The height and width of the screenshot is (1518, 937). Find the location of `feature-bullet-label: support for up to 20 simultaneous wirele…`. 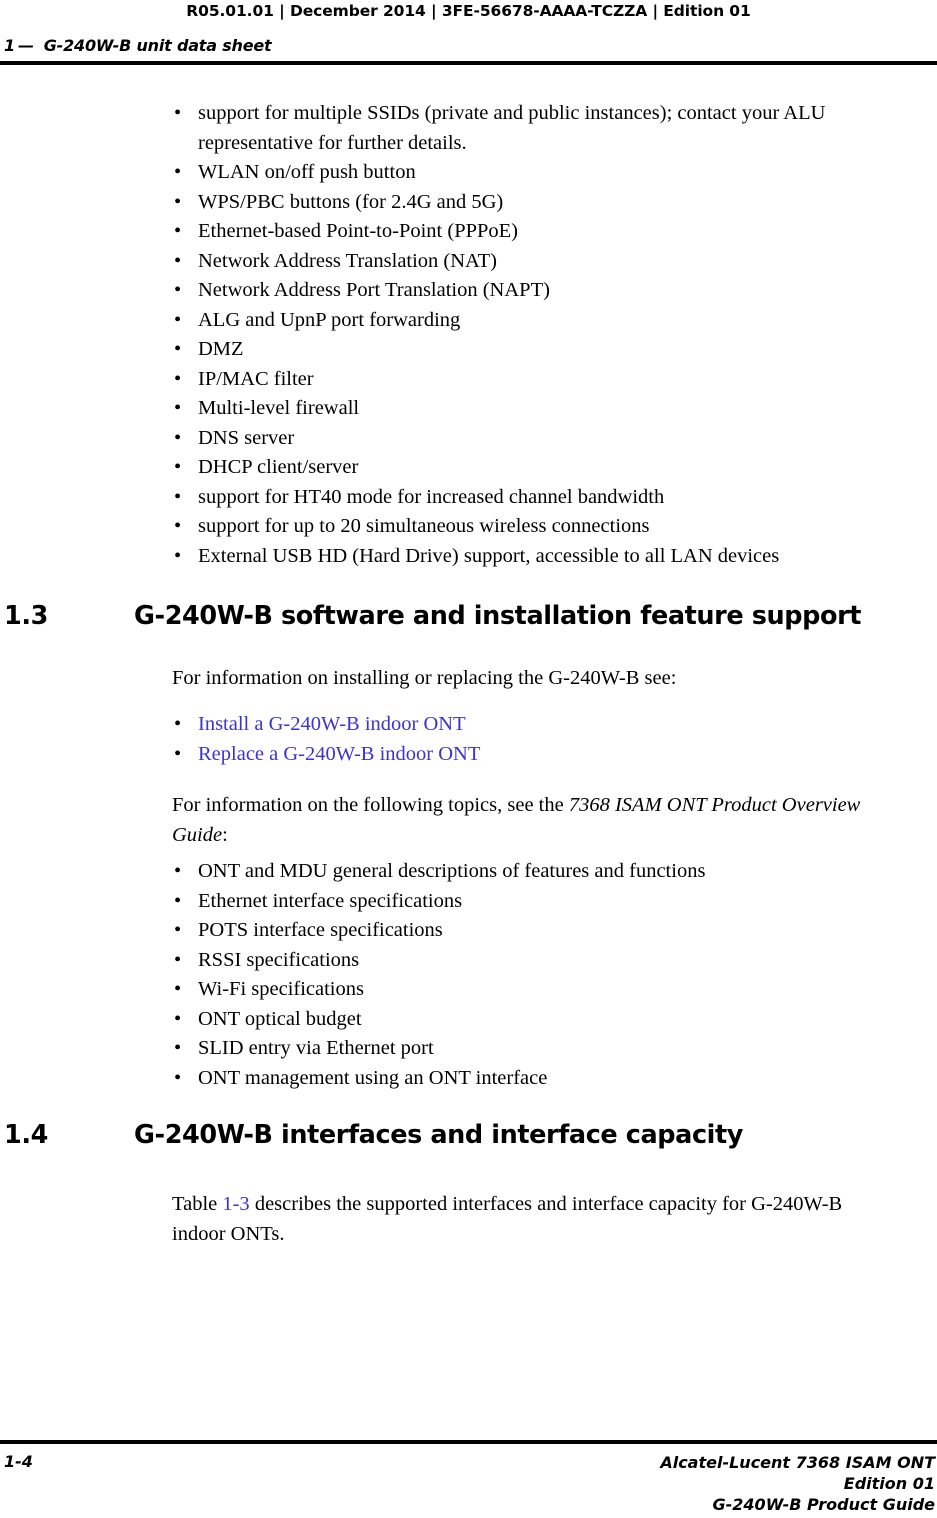

feature-bullet-label: support for up to 20 simultaneous wirele… is located at coordinates (424, 526).